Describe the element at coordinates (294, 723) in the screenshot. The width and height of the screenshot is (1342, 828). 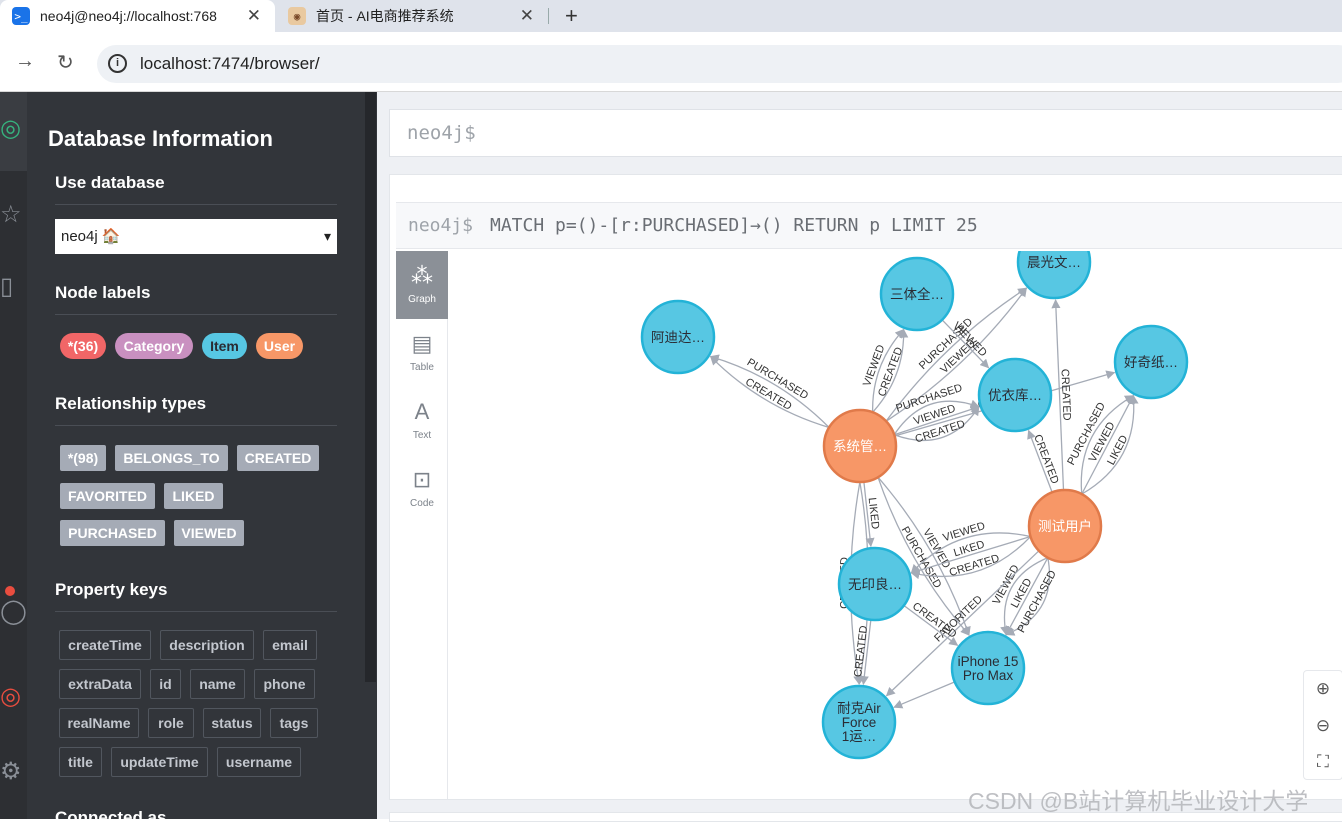
I see `property-key: tags` at that location.